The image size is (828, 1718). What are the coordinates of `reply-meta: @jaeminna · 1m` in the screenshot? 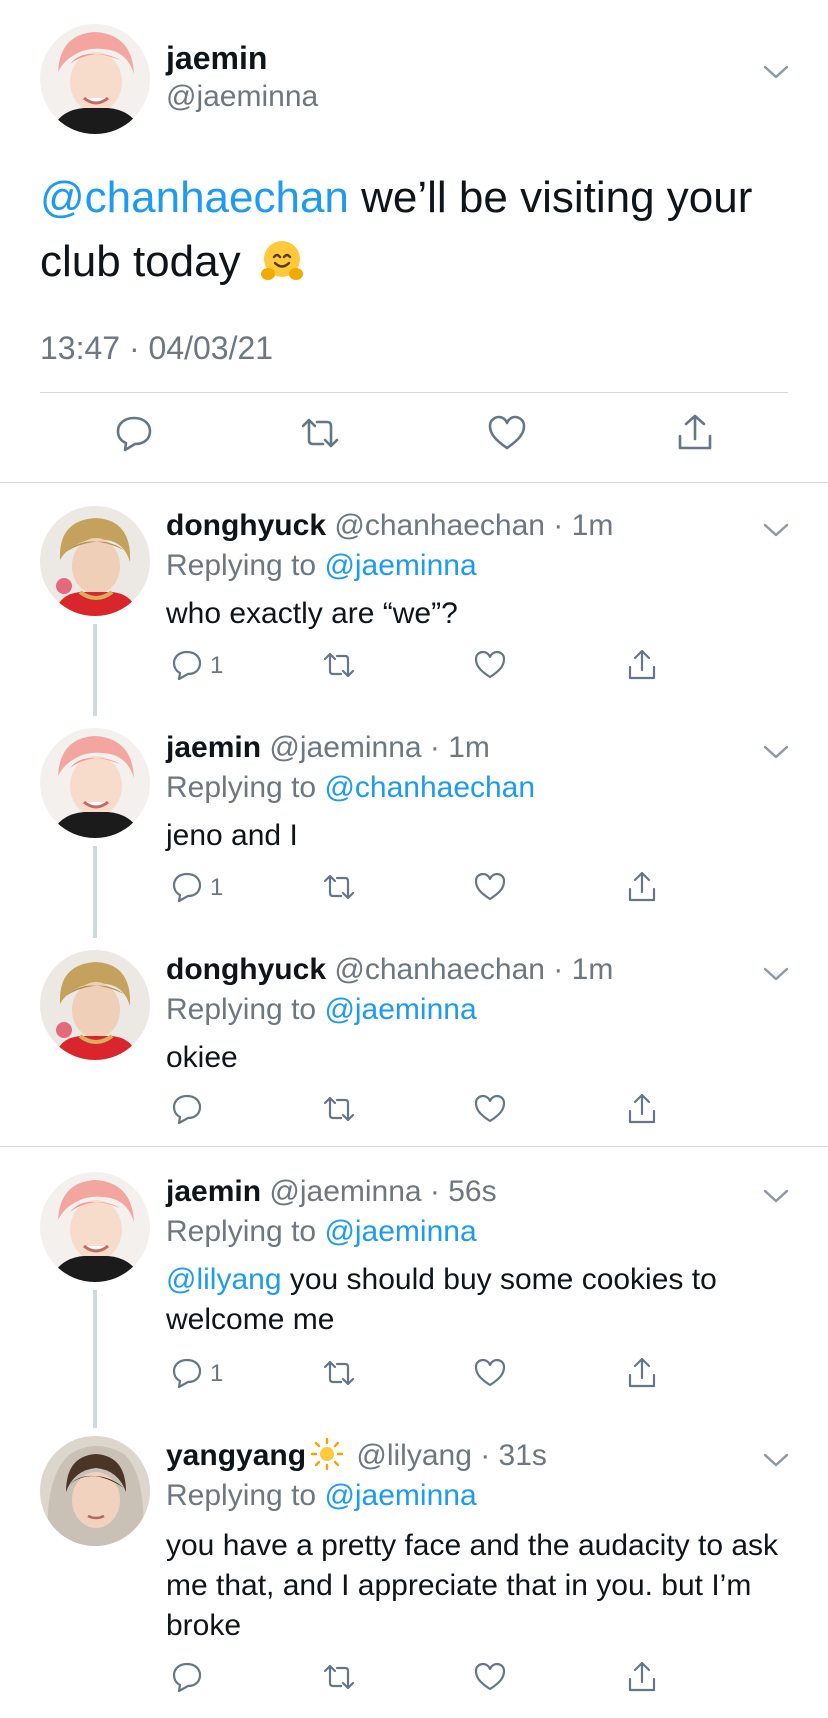 It's located at (379, 747).